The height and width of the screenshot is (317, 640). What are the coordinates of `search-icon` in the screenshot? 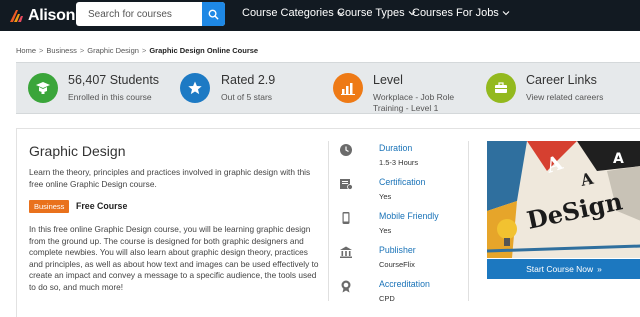 It's located at (213, 14).